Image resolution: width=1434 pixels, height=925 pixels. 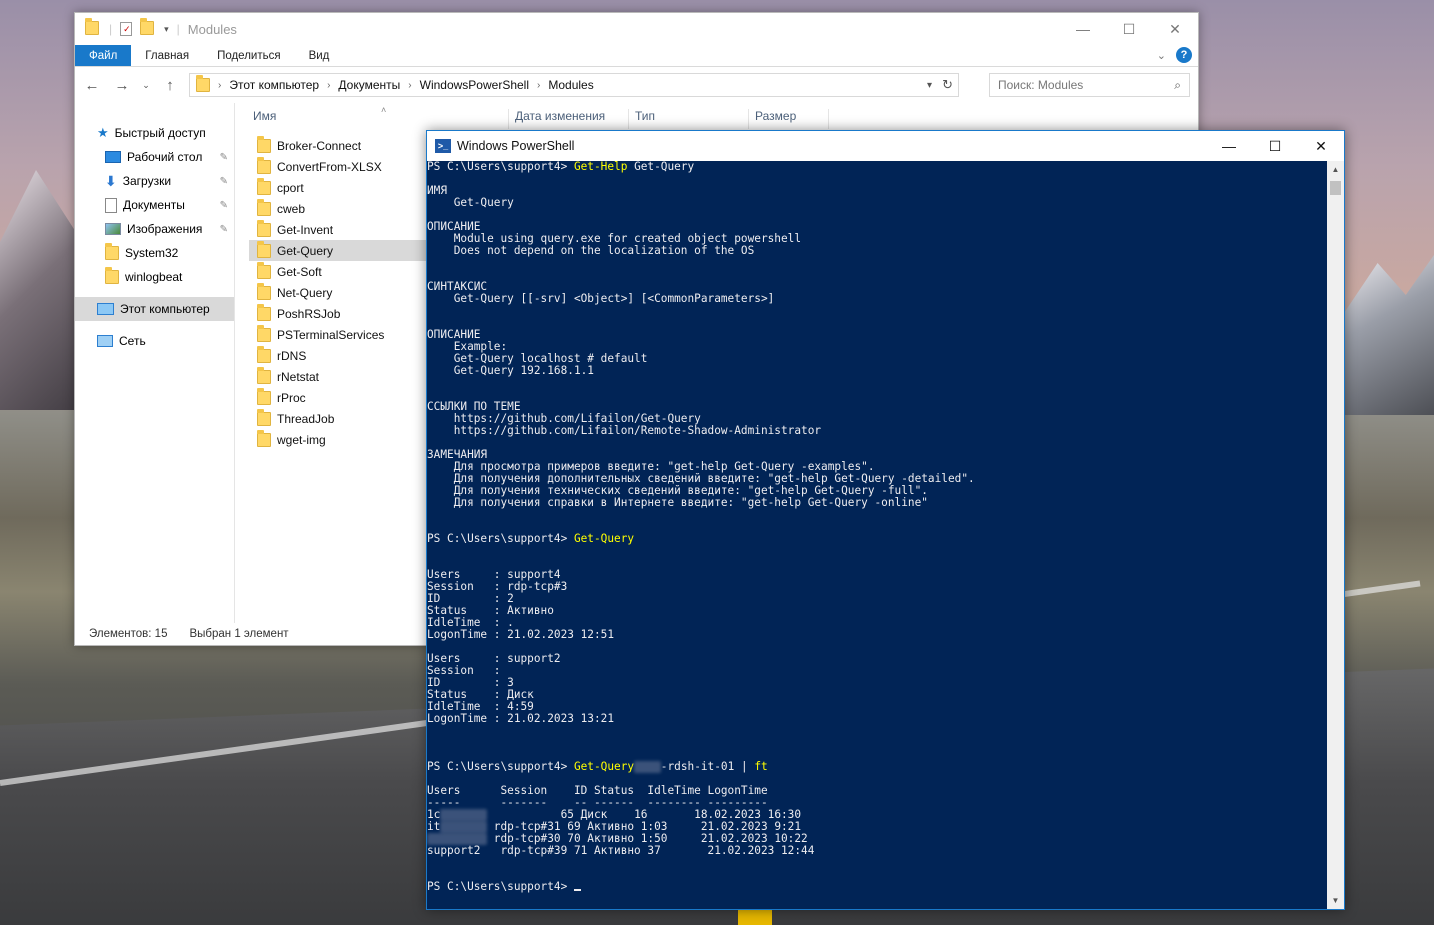 What do you see at coordinates (1161, 55) in the screenshot?
I see `expand-ribbon-icon: ⌄` at bounding box center [1161, 55].